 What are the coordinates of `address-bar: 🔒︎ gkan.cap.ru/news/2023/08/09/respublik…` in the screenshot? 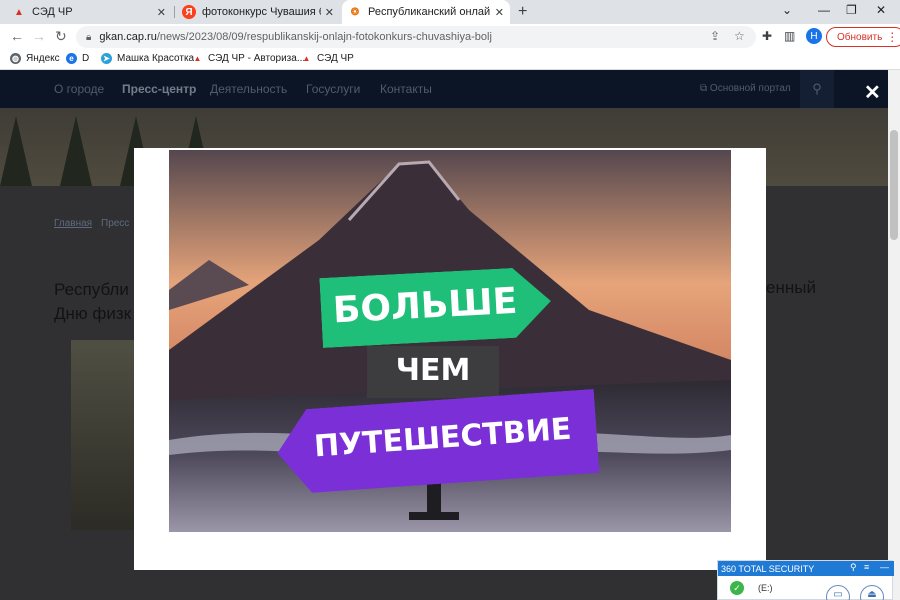 It's located at (416, 37).